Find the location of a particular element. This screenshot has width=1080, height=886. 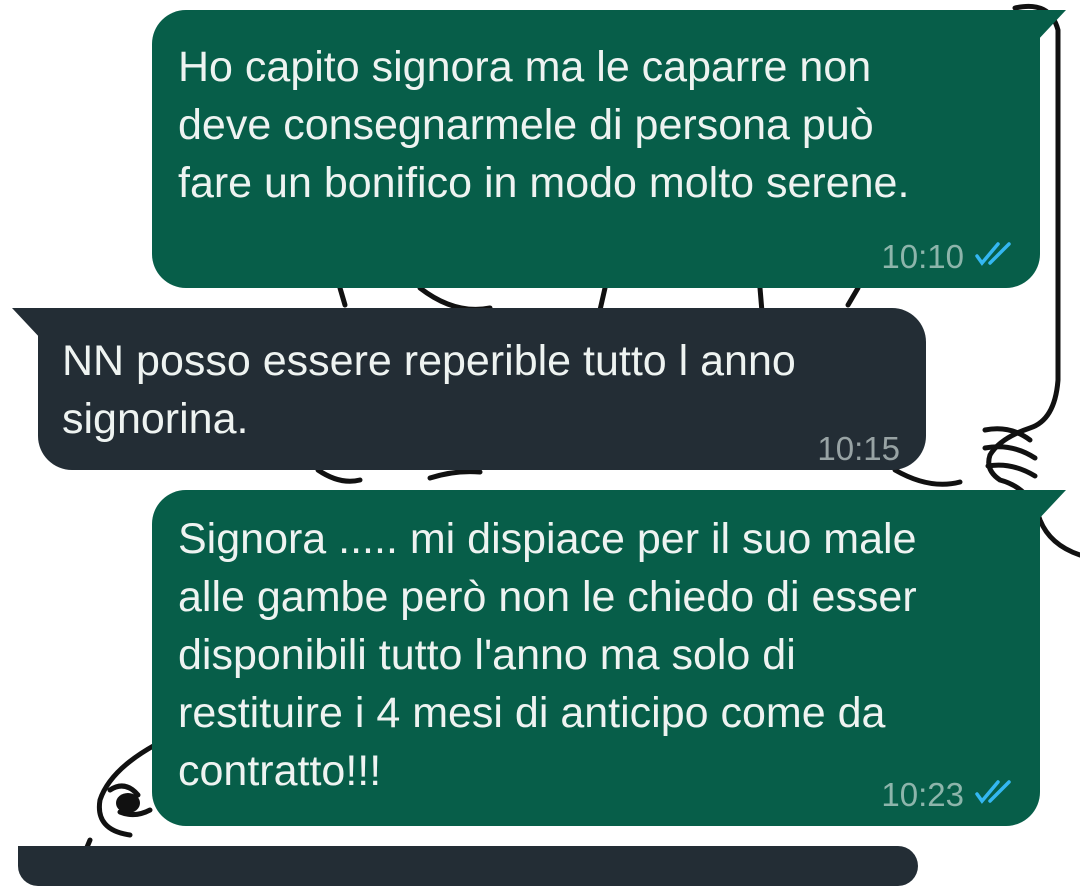

message-meta: 10:23 is located at coordinates (947, 795).